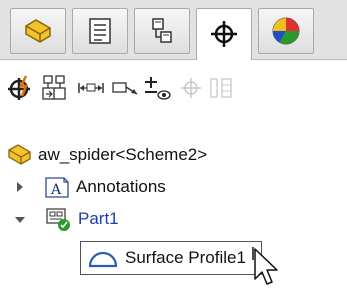  I want to click on annotations-icon: A, so click(57, 187).